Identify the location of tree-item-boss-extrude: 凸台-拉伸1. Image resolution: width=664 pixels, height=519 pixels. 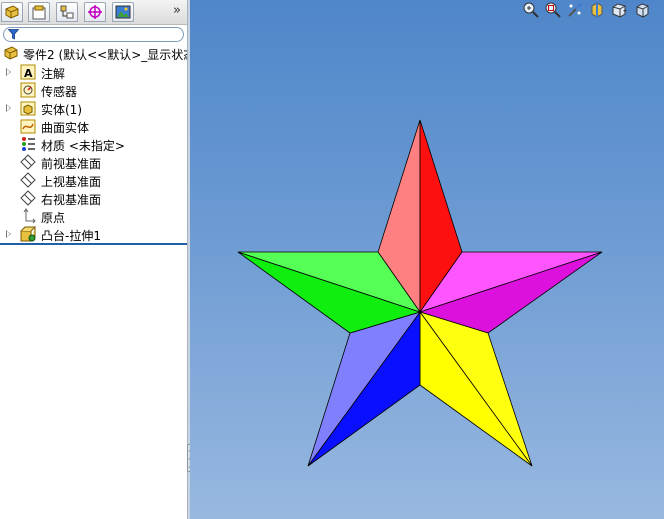
(93, 234).